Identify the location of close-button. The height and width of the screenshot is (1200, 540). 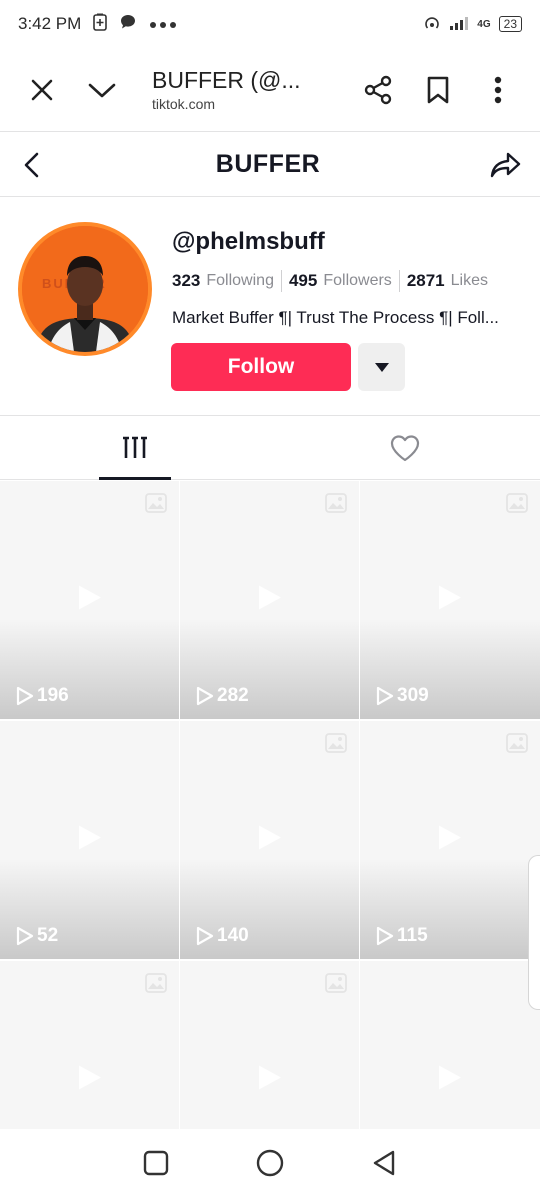
(42, 90).